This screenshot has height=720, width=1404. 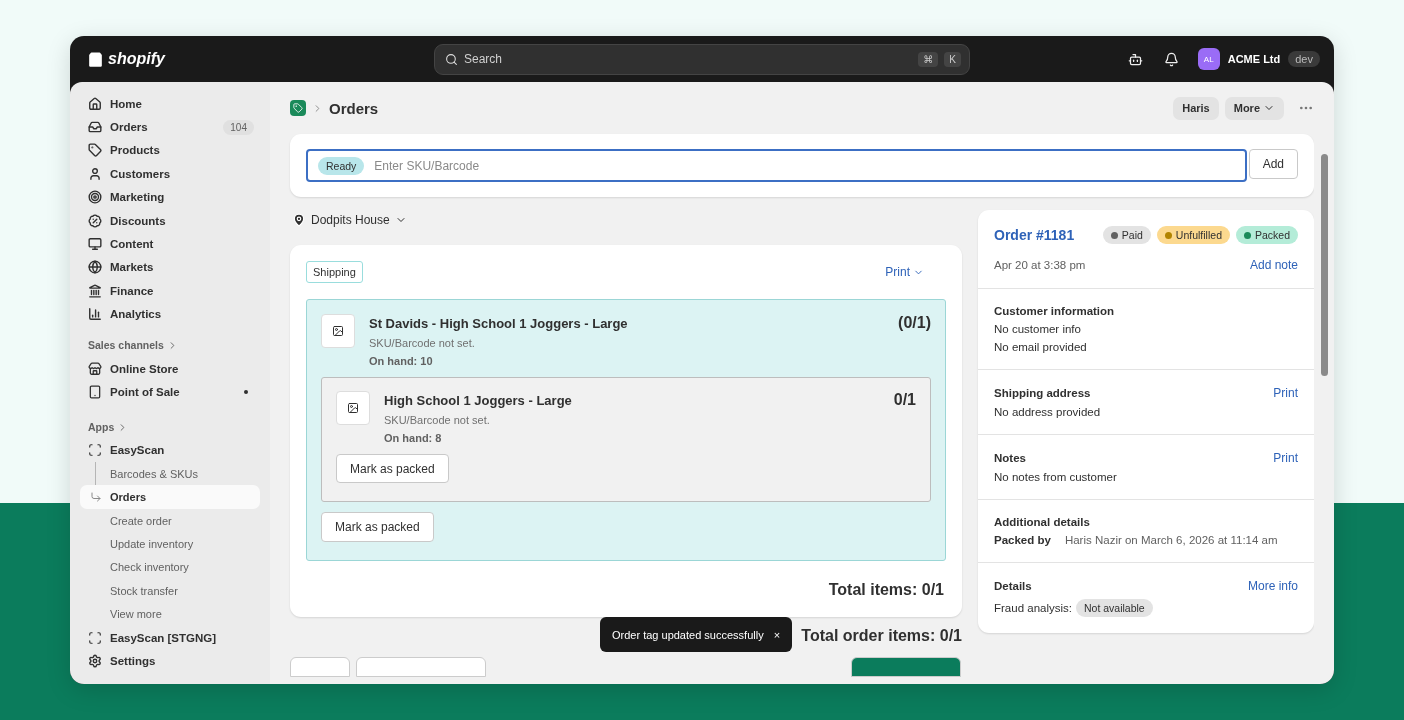 I want to click on nav-item: Analytics, so click(x=170, y=314).